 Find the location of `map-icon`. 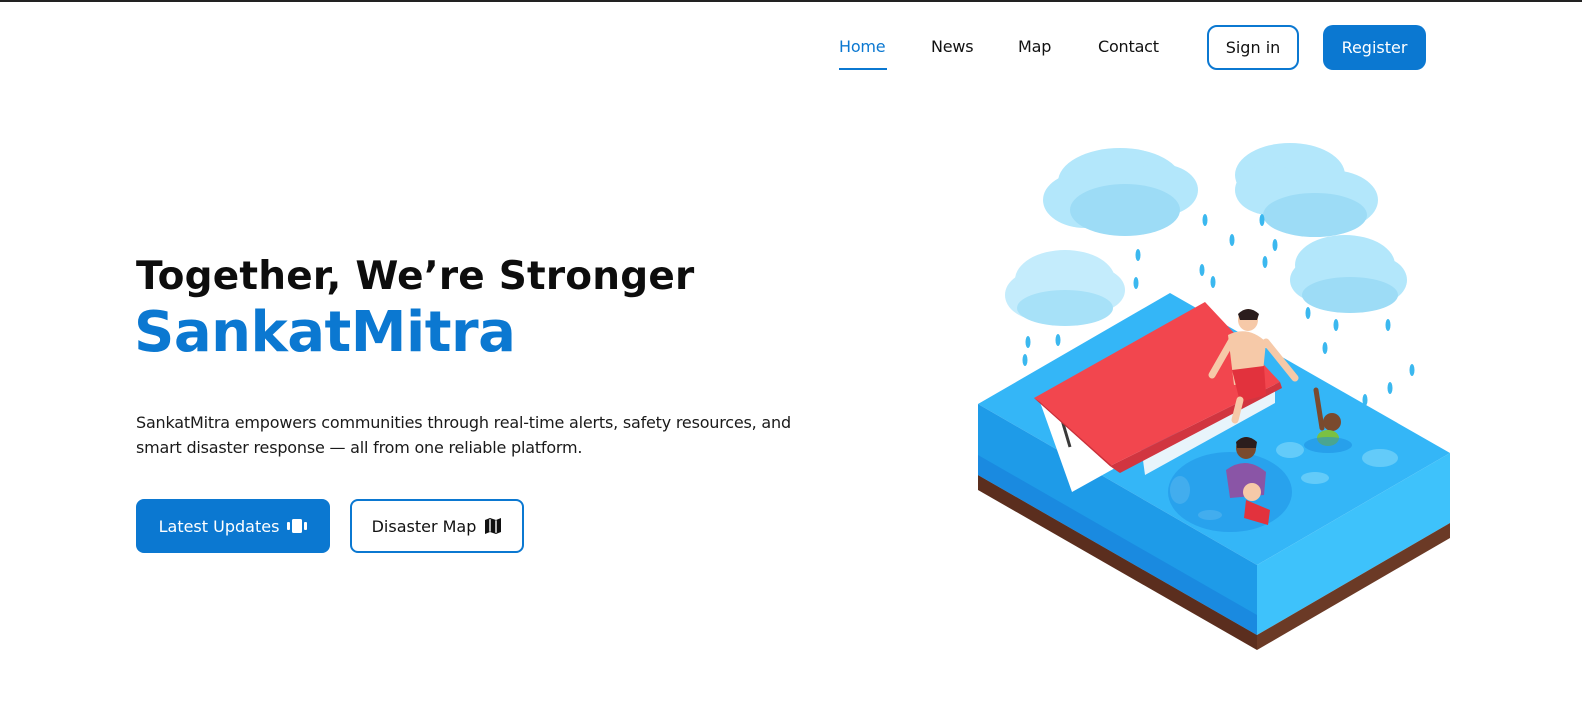

map-icon is located at coordinates (493, 526).